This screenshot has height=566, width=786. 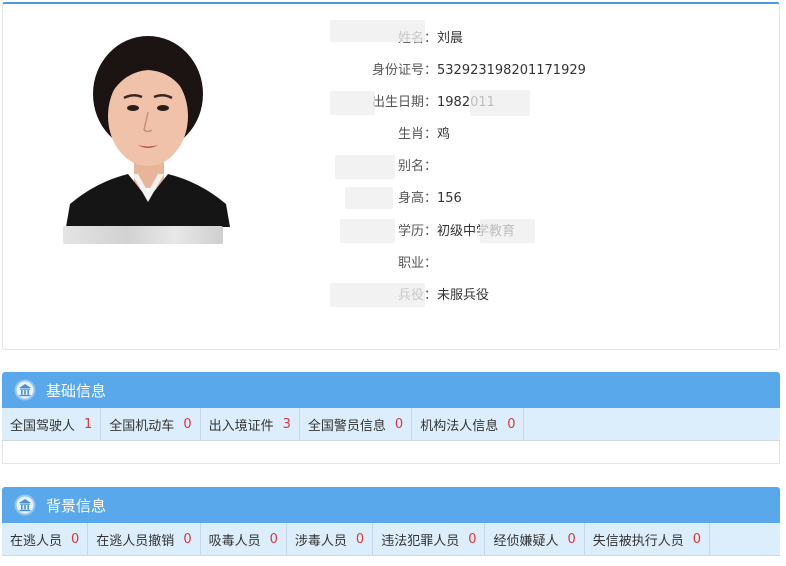 I want to click on tab-drug-users: 吸毒人员 0, so click(x=244, y=539).